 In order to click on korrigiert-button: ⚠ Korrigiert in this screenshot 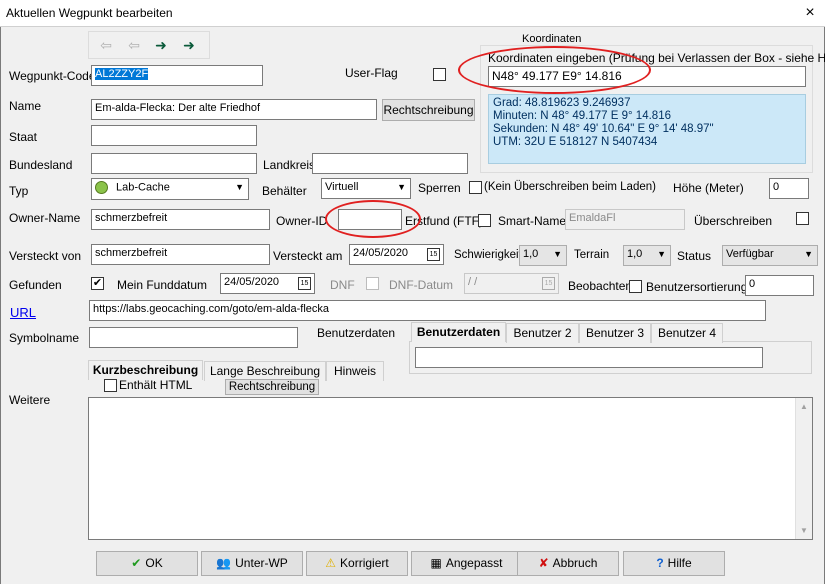, I will do `click(357, 563)`.